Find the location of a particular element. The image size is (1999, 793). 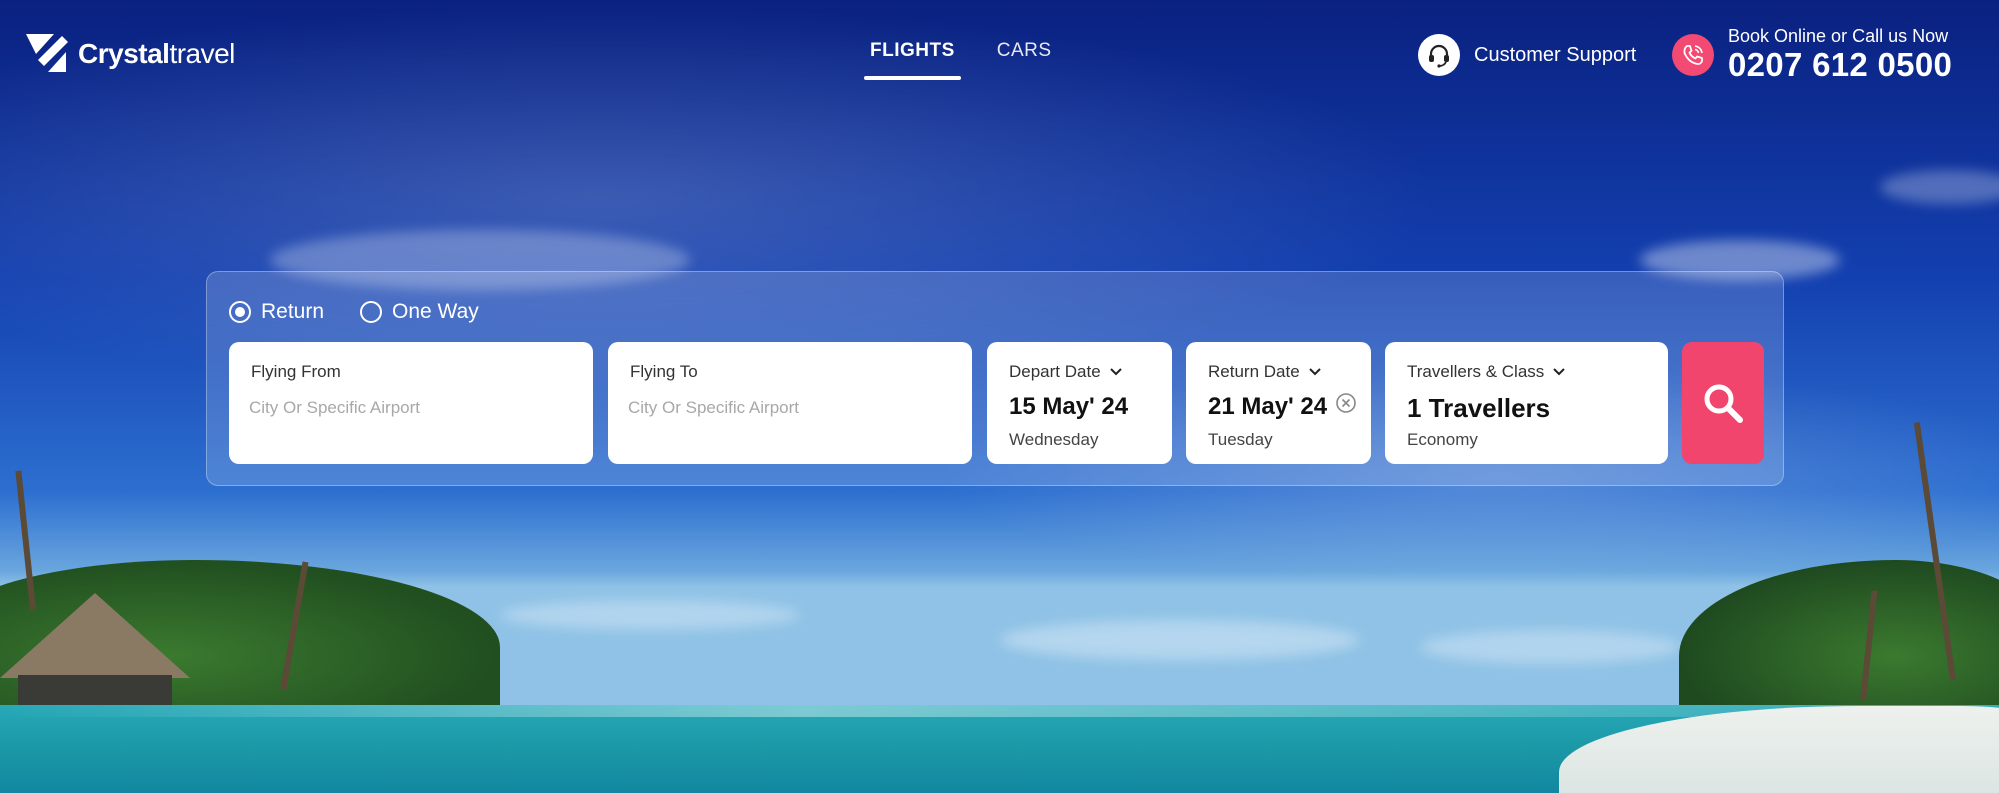

tab-cars: CARS is located at coordinates (1024, 60).